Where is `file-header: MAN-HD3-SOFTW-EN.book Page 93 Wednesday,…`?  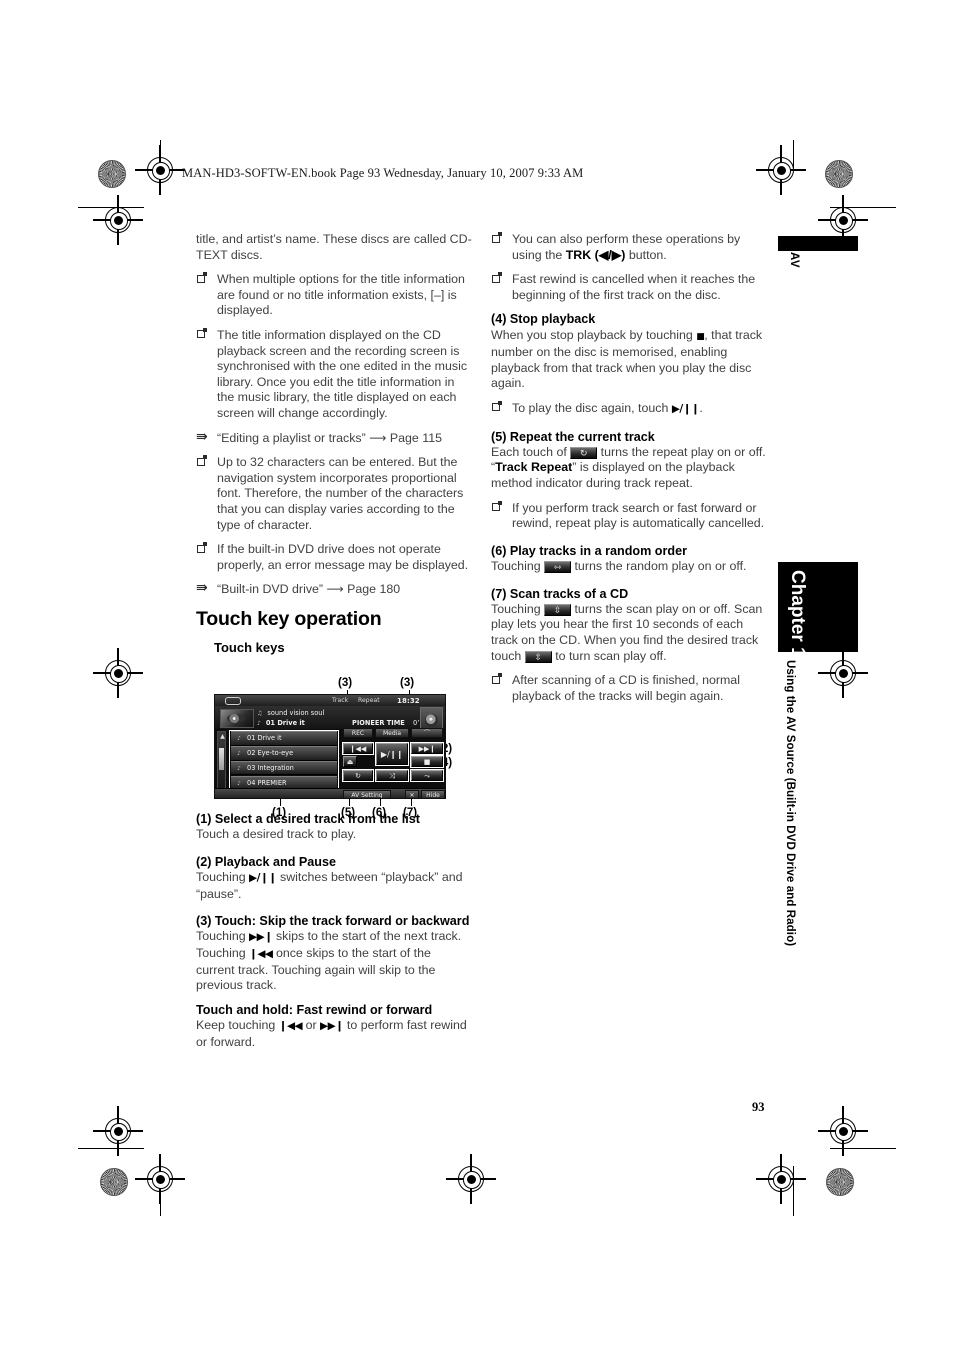
file-header: MAN-HD3-SOFTW-EN.book Page 93 Wednesday,… is located at coordinates (383, 173).